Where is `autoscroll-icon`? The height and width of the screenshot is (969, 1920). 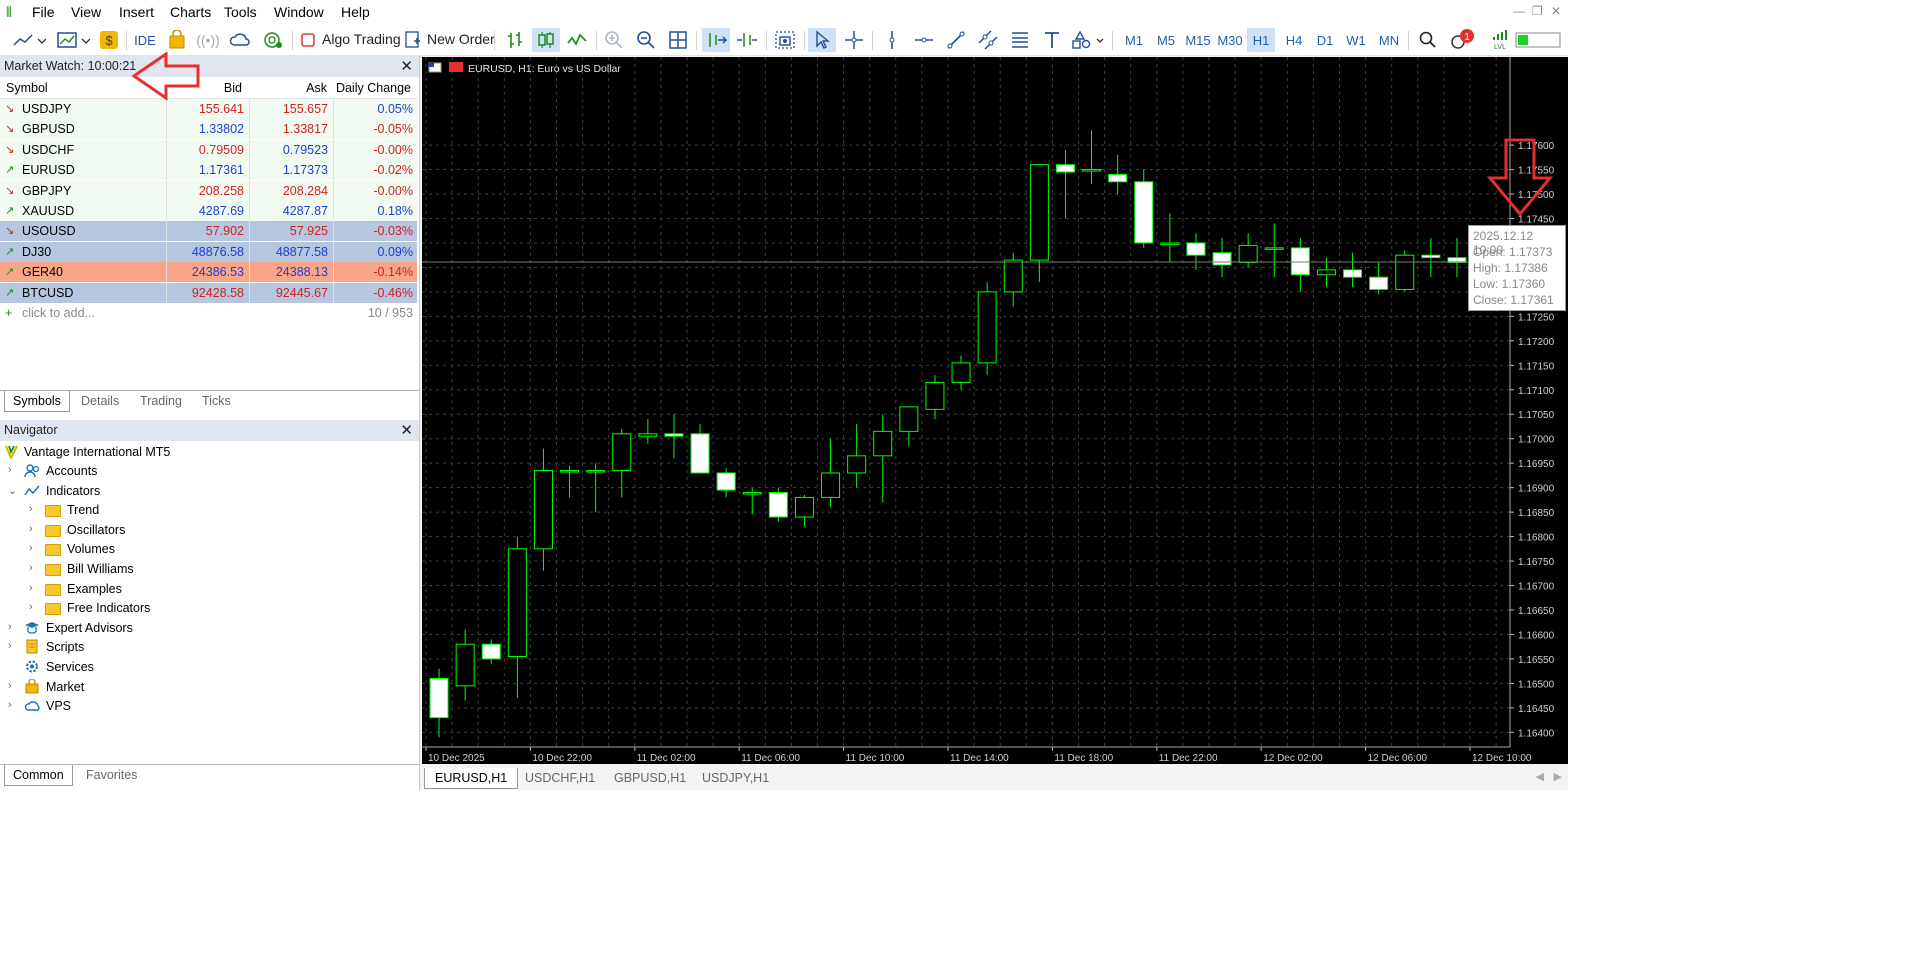
autoscroll-icon is located at coordinates (716, 40).